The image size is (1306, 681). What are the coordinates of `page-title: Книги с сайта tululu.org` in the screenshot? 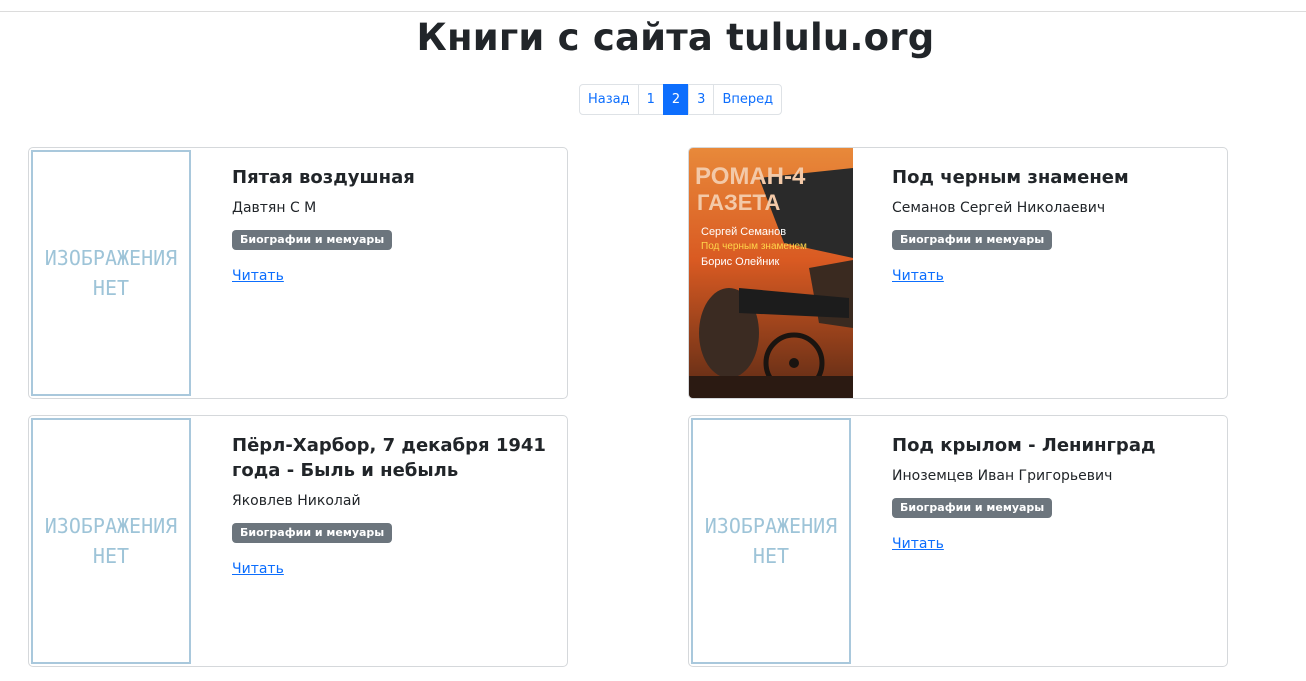 It's located at (675, 37).